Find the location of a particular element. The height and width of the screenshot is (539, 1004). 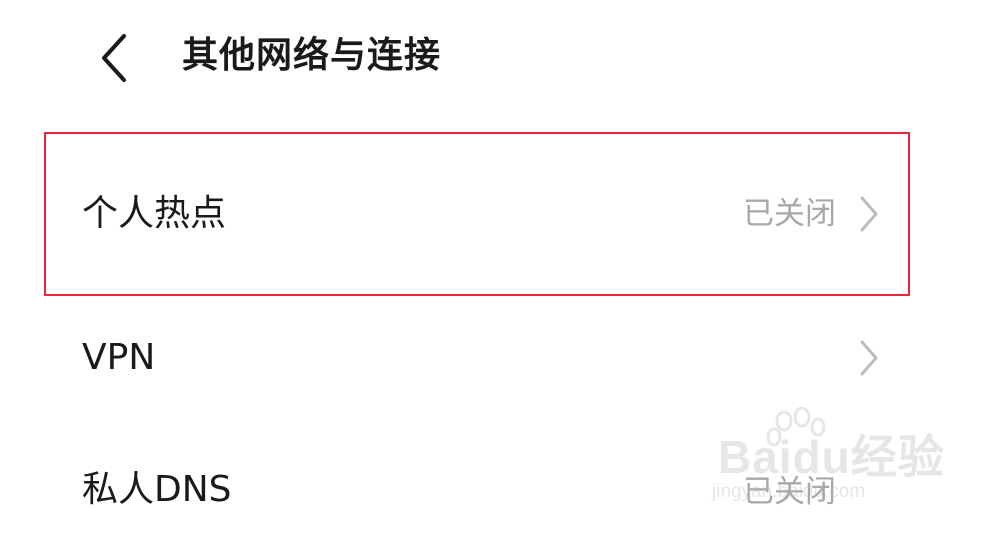

chevron-left-icon is located at coordinates (114, 58).